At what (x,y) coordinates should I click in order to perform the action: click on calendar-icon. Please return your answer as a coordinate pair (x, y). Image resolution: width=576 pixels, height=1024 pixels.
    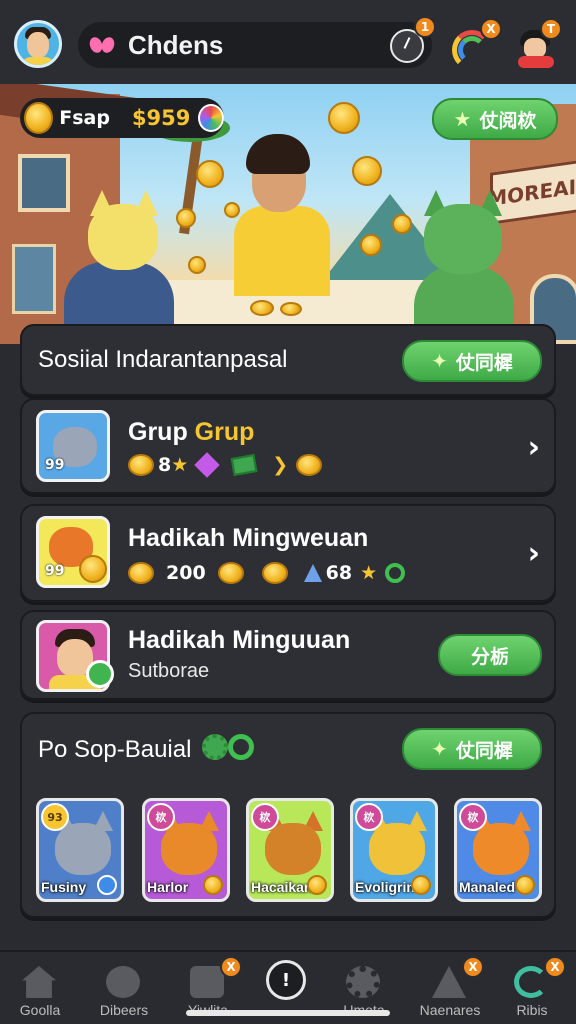
    Looking at the image, I should click on (207, 982).